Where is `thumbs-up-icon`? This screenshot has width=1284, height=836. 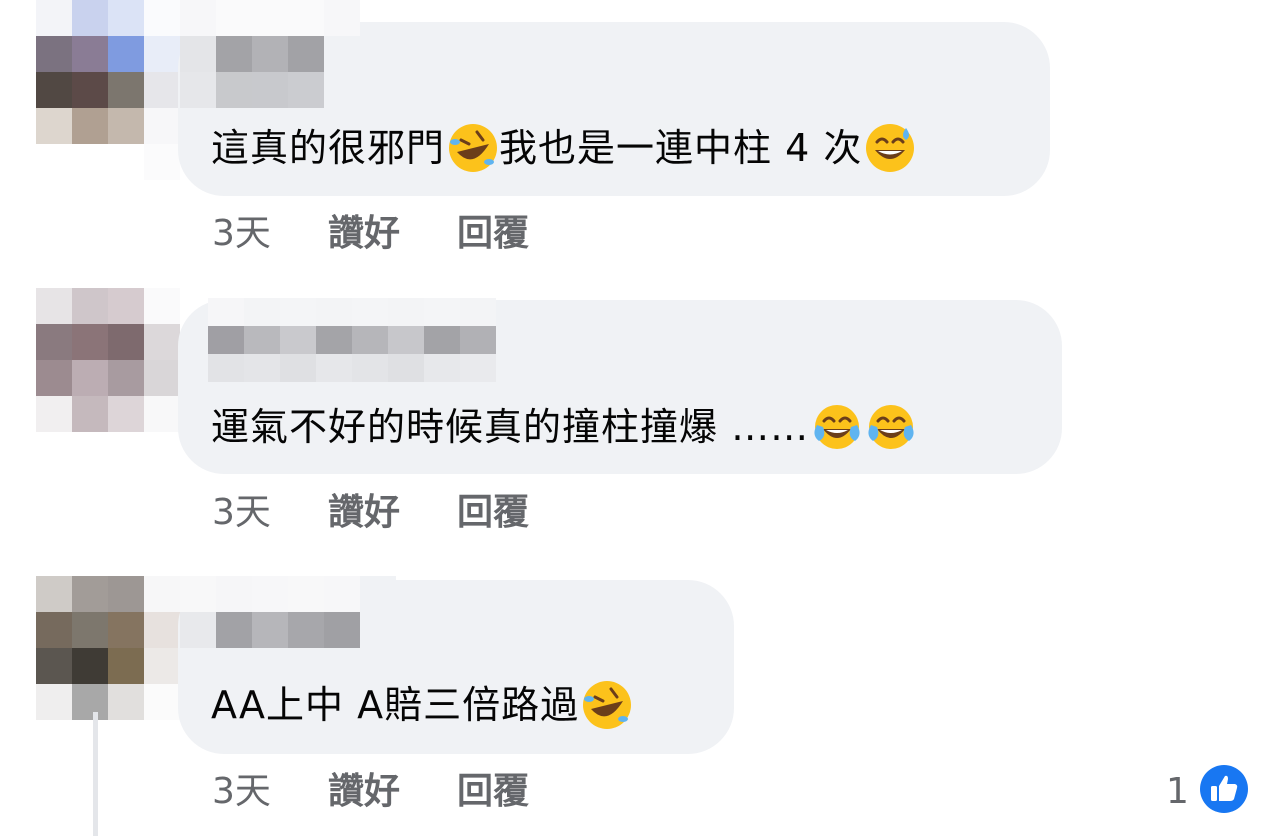
thumbs-up-icon is located at coordinates (1224, 789).